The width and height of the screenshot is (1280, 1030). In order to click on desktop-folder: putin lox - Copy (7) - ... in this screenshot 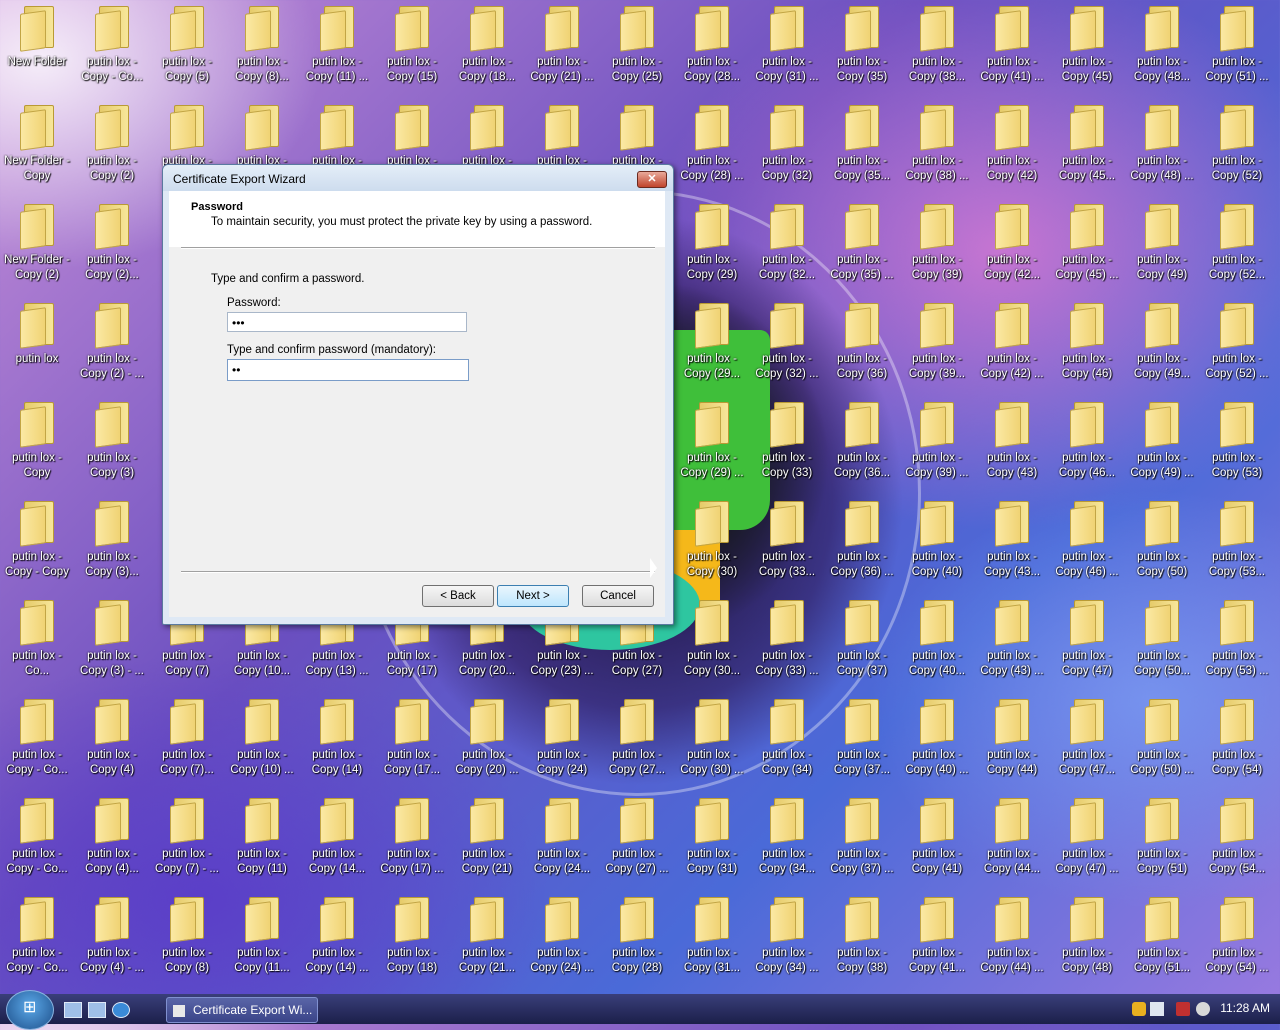, I will do `click(187, 841)`.